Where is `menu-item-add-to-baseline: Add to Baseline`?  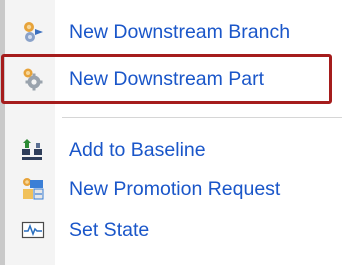 menu-item-add-to-baseline: Add to Baseline is located at coordinates (173, 150).